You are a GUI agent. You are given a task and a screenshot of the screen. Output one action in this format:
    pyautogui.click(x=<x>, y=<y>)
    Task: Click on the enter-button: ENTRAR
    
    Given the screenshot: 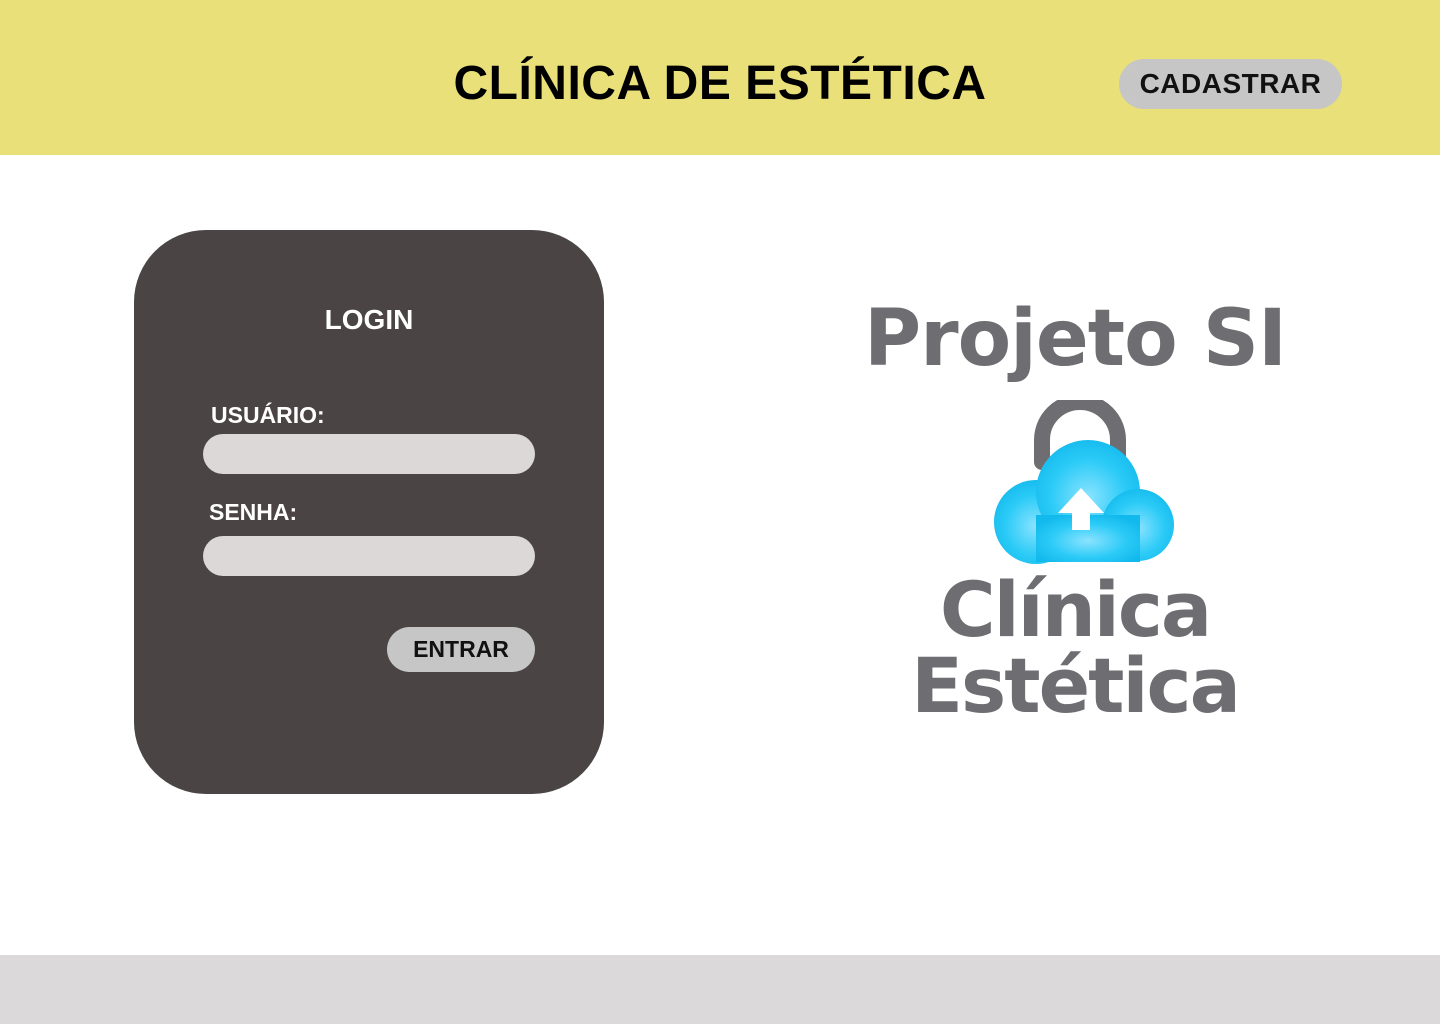 What is the action you would take?
    pyautogui.click(x=461, y=649)
    